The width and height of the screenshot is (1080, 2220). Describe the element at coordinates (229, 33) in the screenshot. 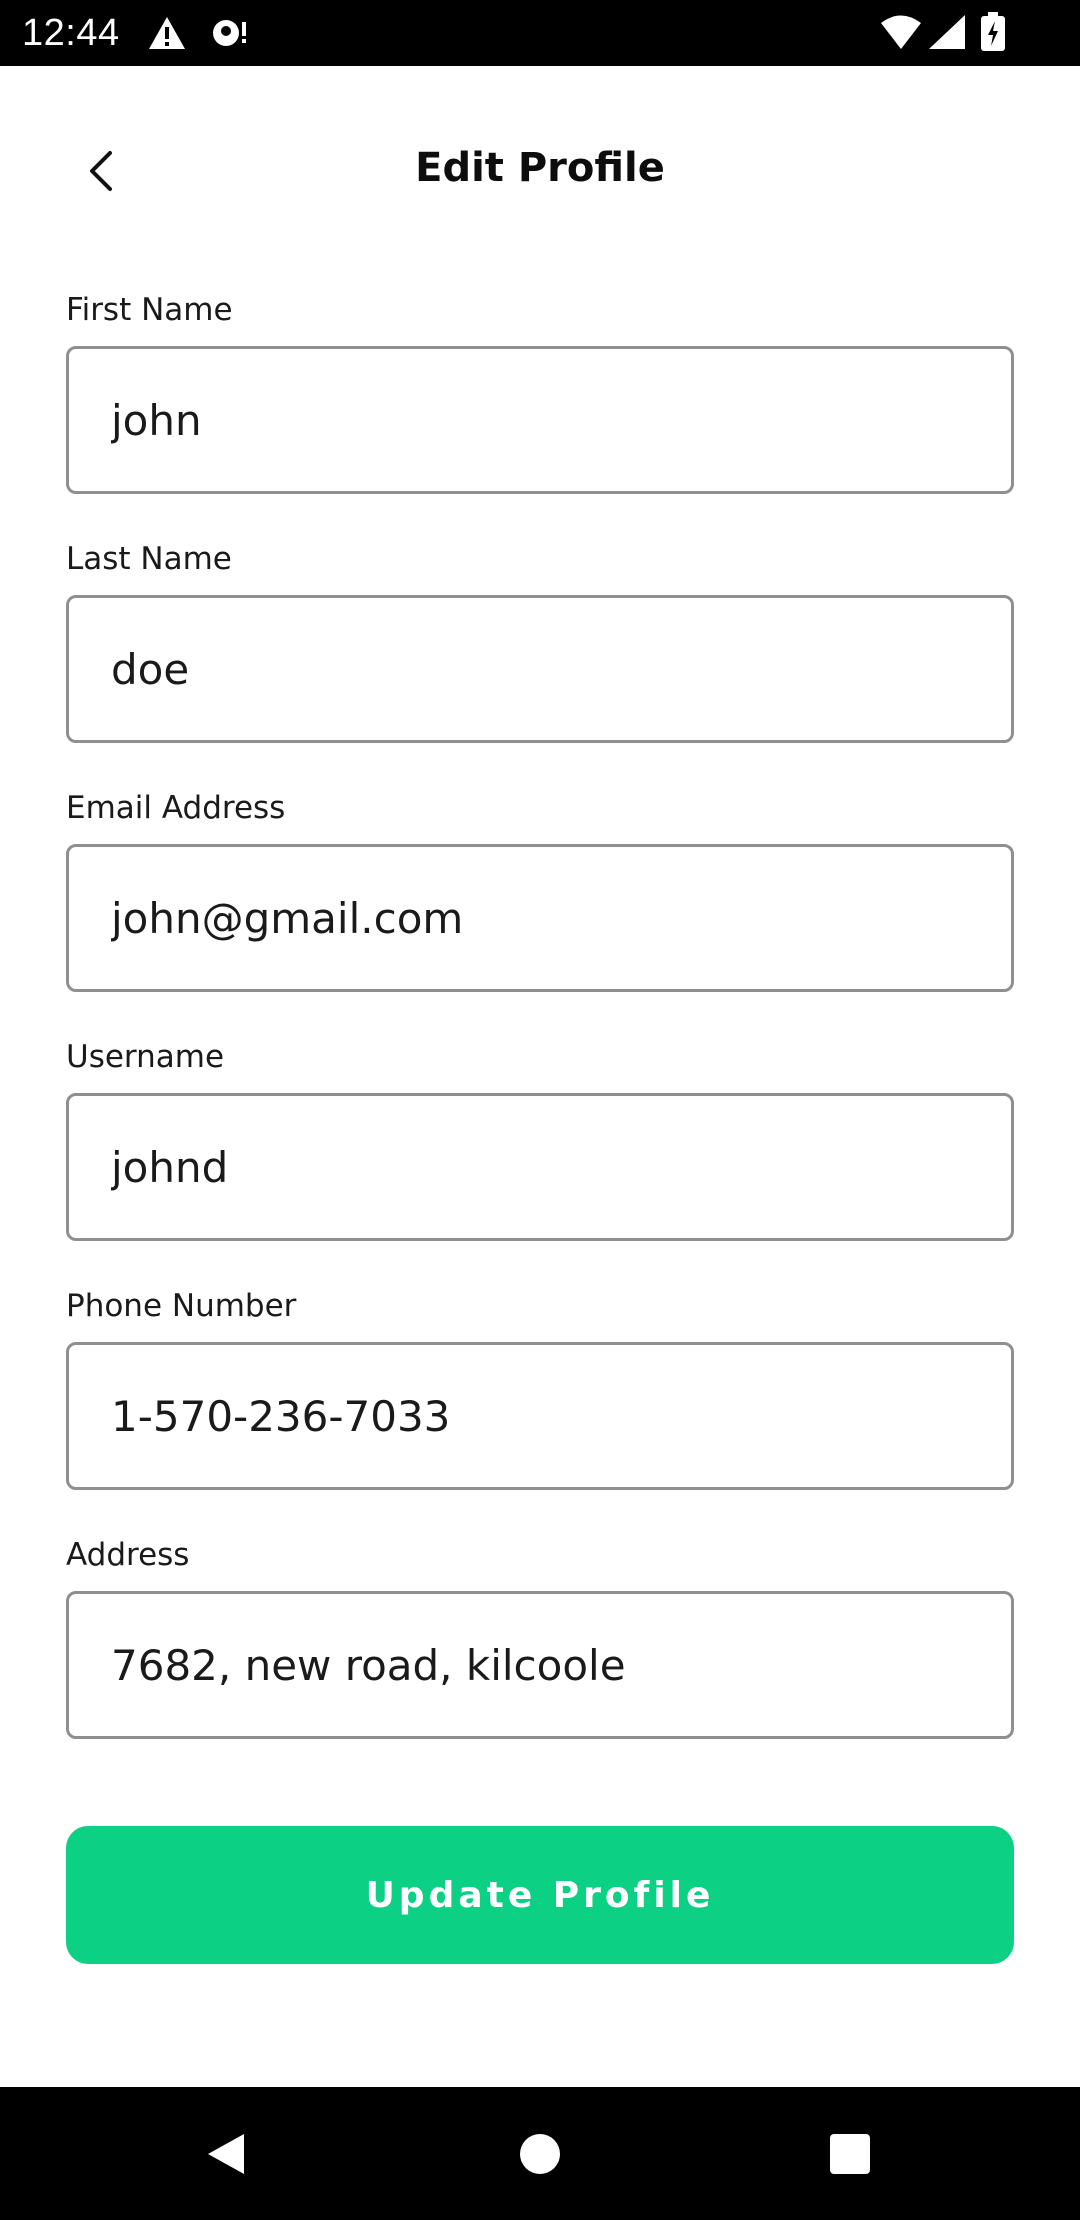

I see `notification-icon` at that location.